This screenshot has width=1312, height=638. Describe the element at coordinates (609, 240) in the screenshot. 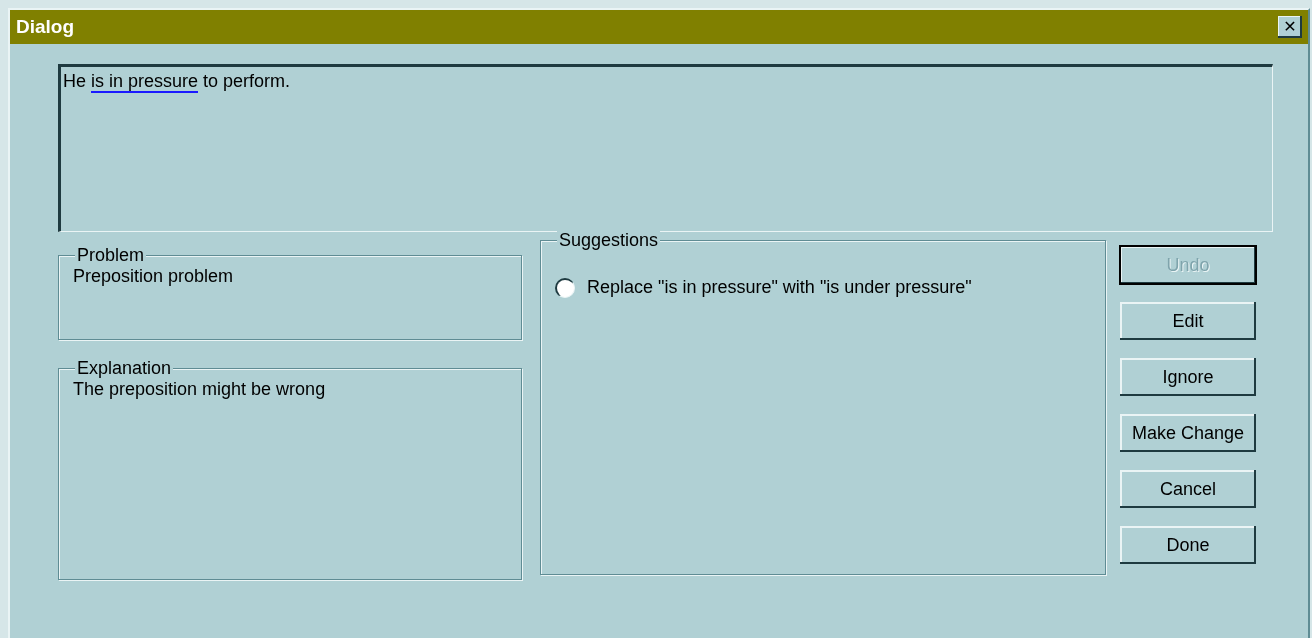

I see `group-title: Suggestions` at that location.